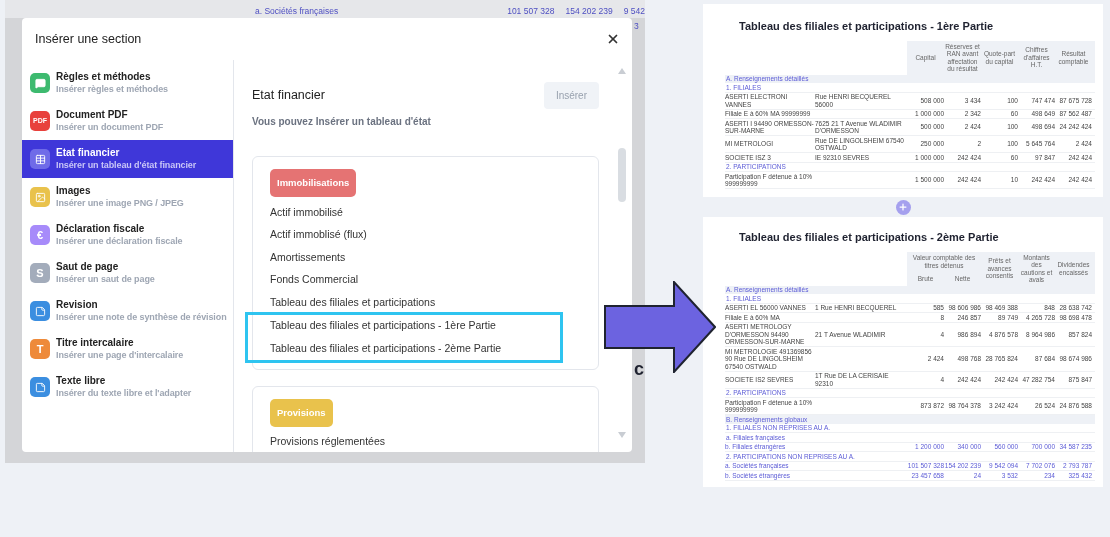  What do you see at coordinates (425, 235) in the screenshot?
I see `financial-table-option: Actif immoblisé (flux)` at bounding box center [425, 235].